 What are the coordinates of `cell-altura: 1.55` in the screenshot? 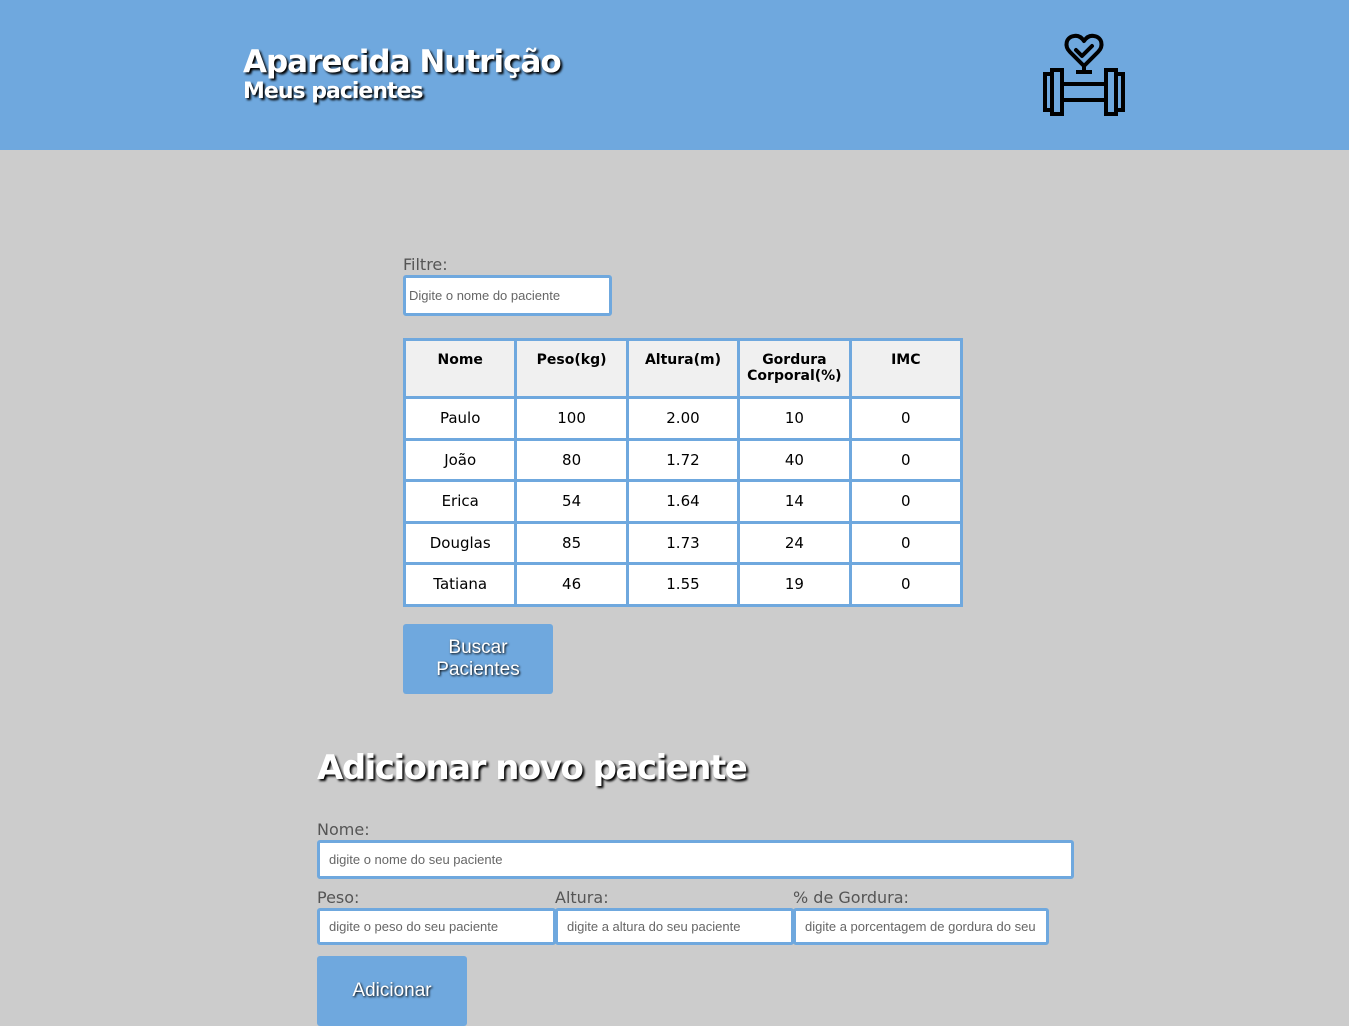 It's located at (683, 584).